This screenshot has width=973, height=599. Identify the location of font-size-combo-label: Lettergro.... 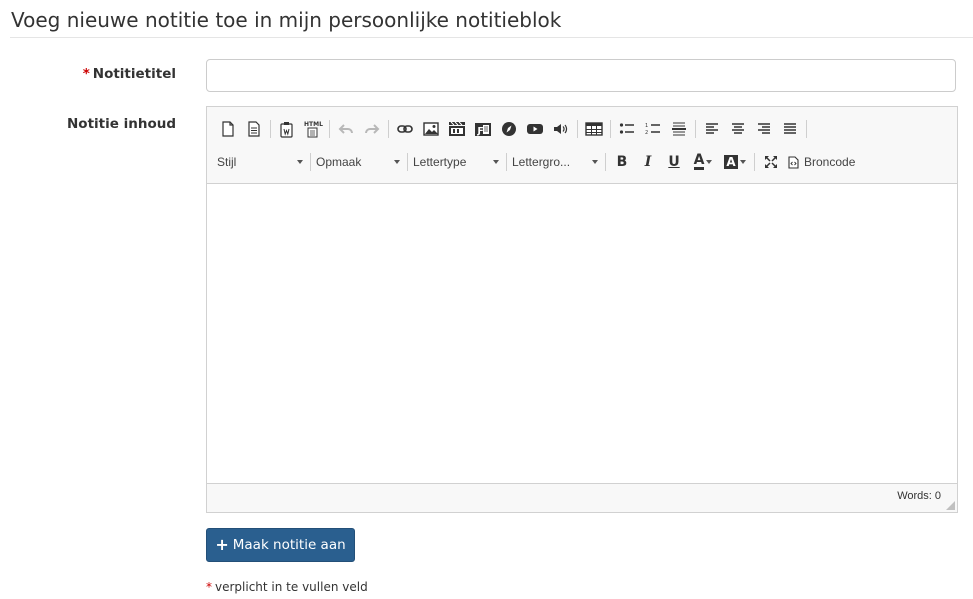
(541, 162).